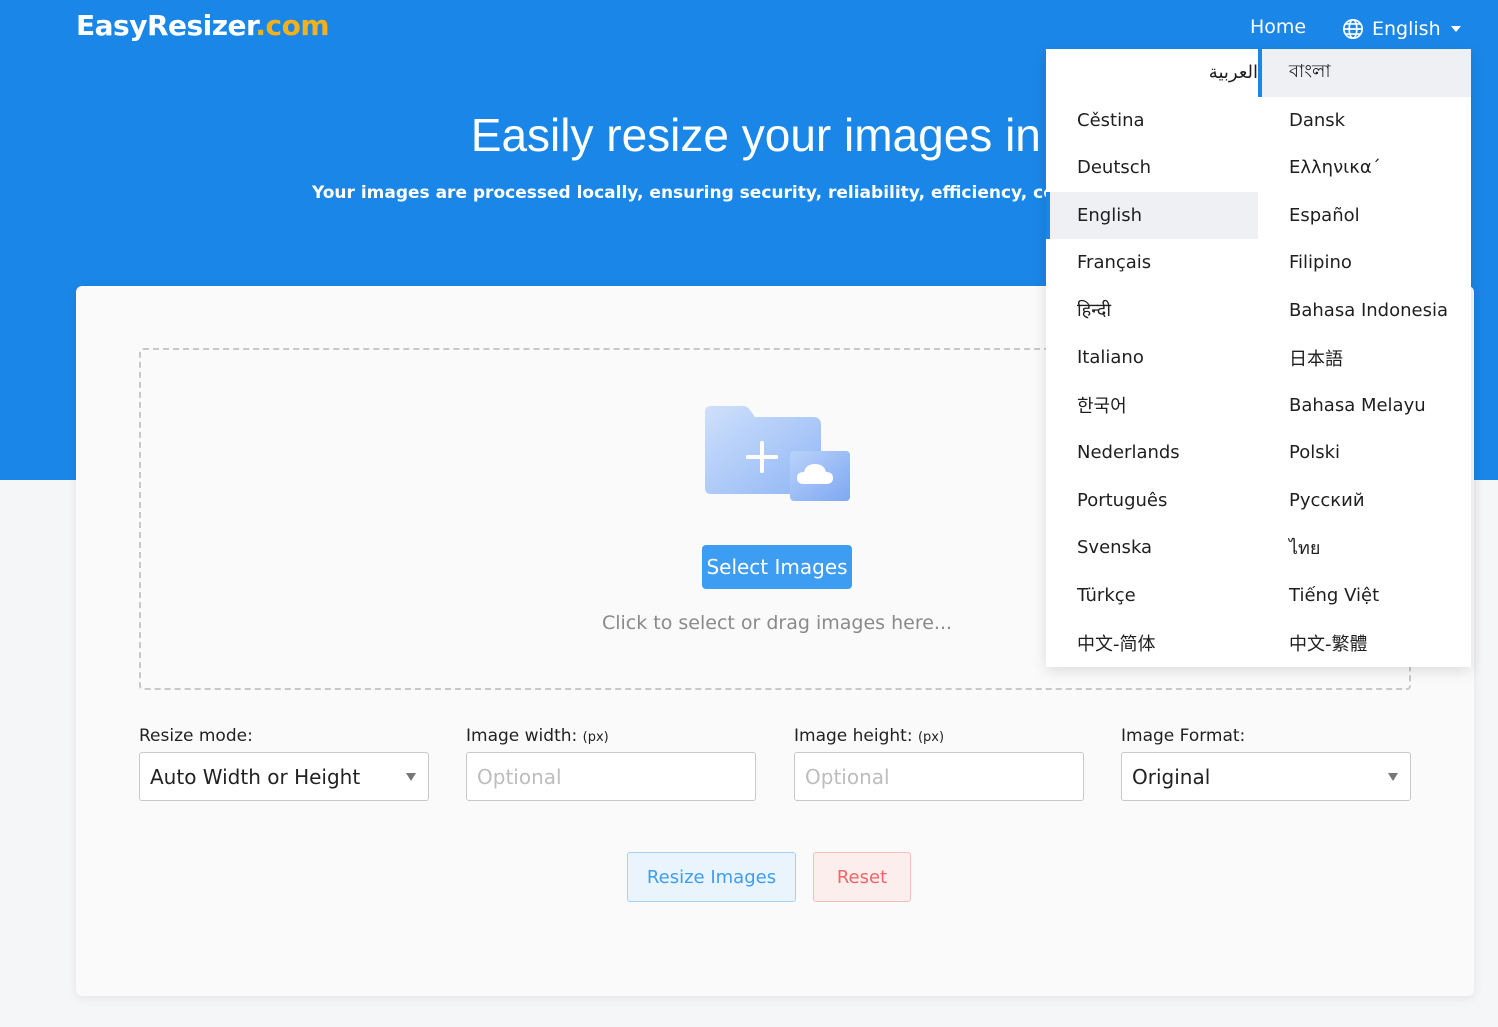  Describe the element at coordinates (1364, 548) in the screenshot. I see `language-option-thai: ไทย` at that location.